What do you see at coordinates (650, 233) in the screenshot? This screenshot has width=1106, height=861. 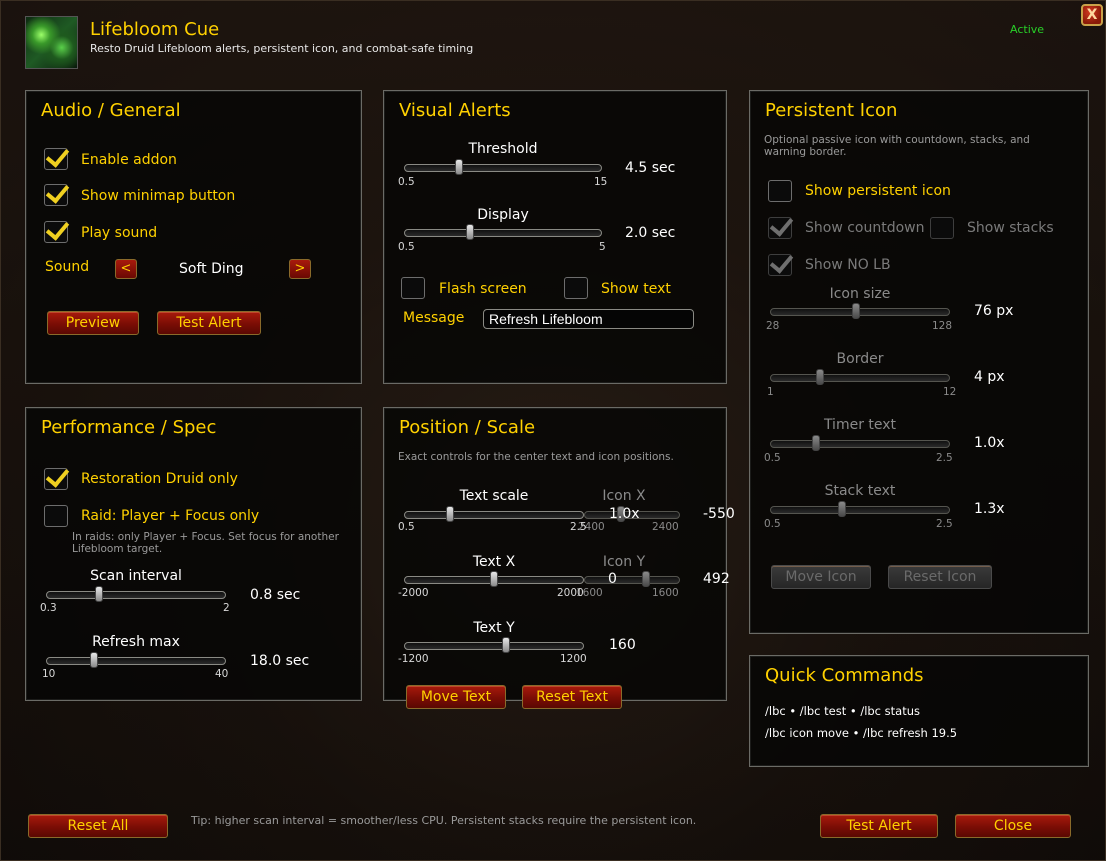 I see `display-value: 2.0 sec` at bounding box center [650, 233].